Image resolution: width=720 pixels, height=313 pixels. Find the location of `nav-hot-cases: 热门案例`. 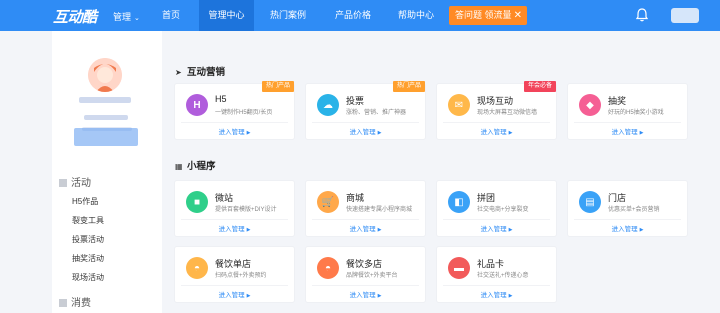

nav-hot-cases: 热门案例 is located at coordinates (288, 15).